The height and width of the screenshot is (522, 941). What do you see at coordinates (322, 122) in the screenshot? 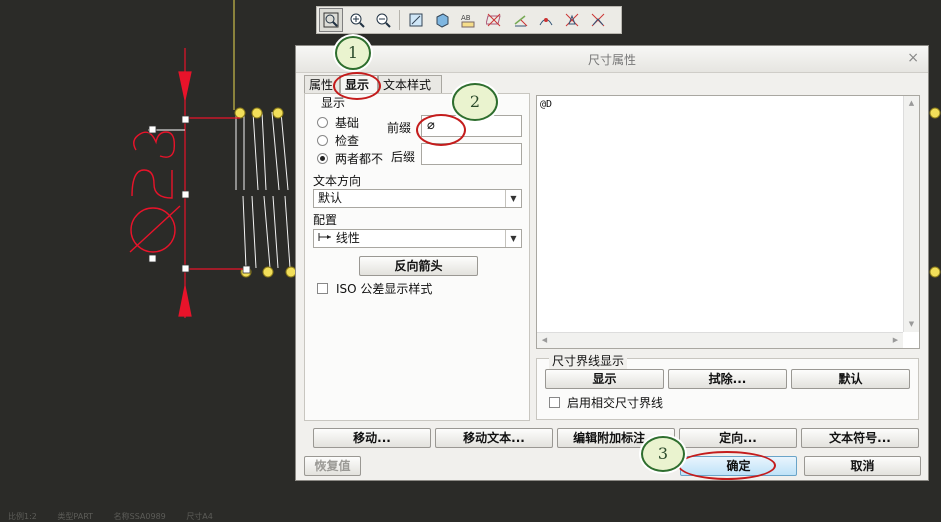
I see `radio-basic` at bounding box center [322, 122].